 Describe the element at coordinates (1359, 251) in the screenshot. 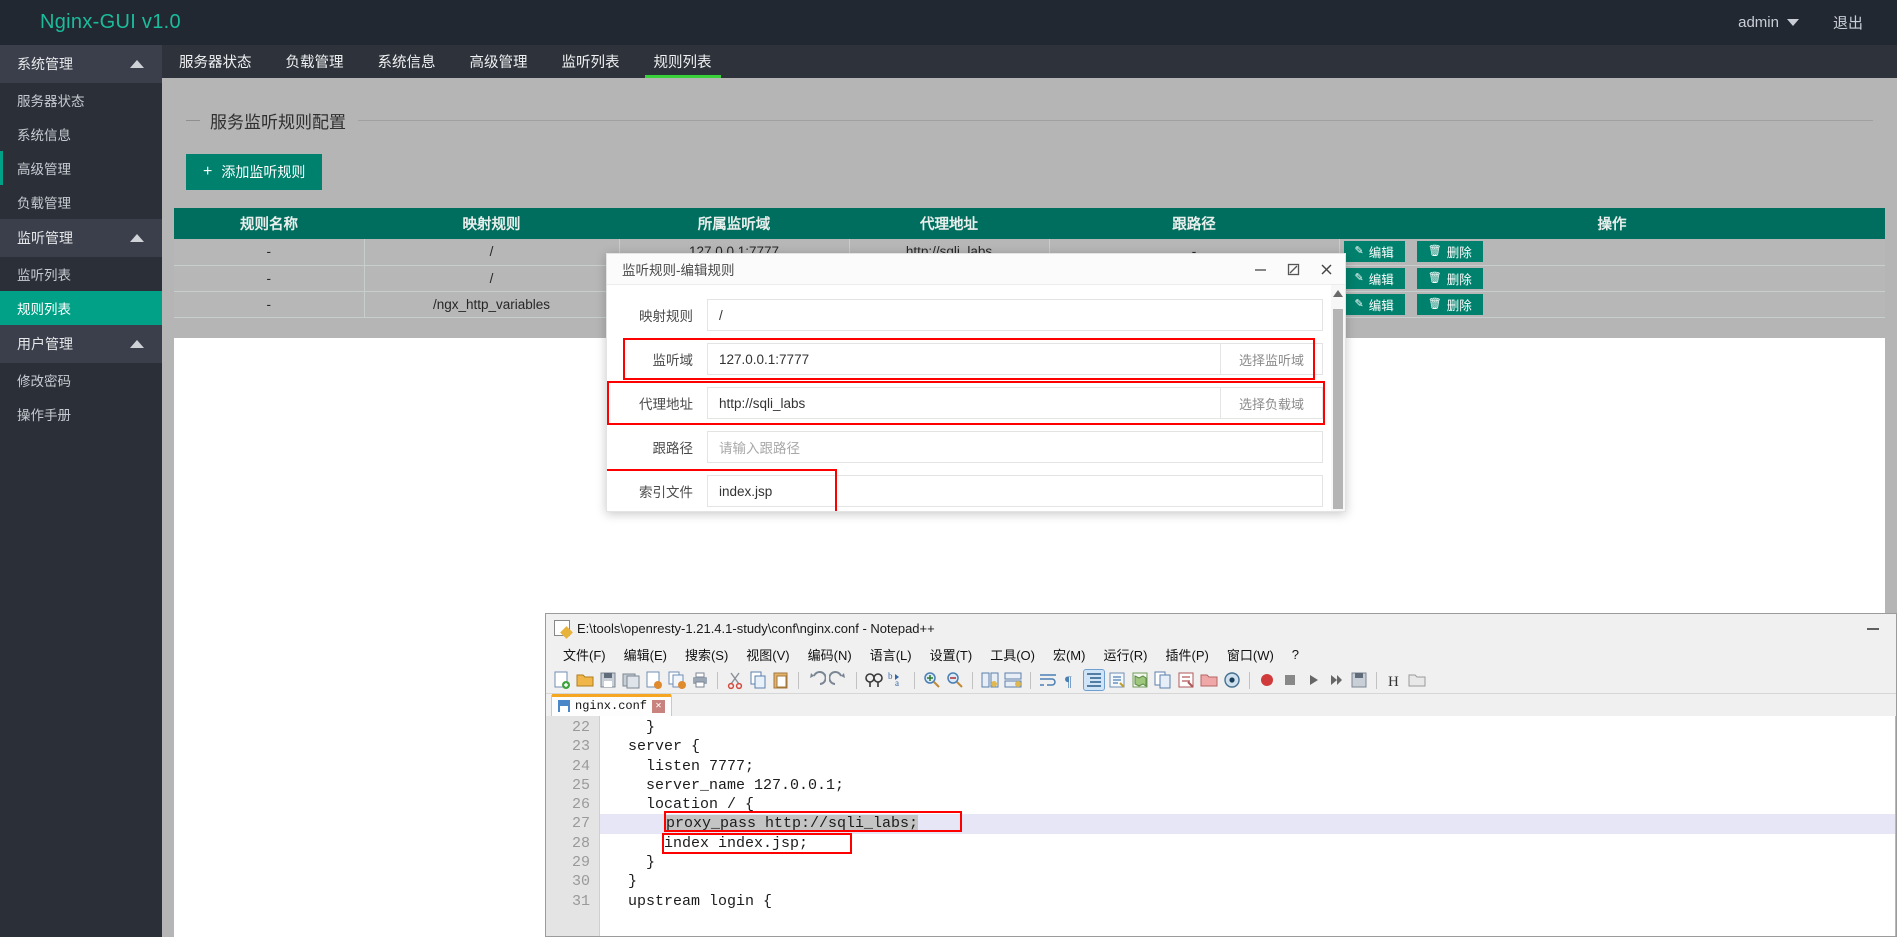

I see `pencil-square-icon: ✎` at that location.